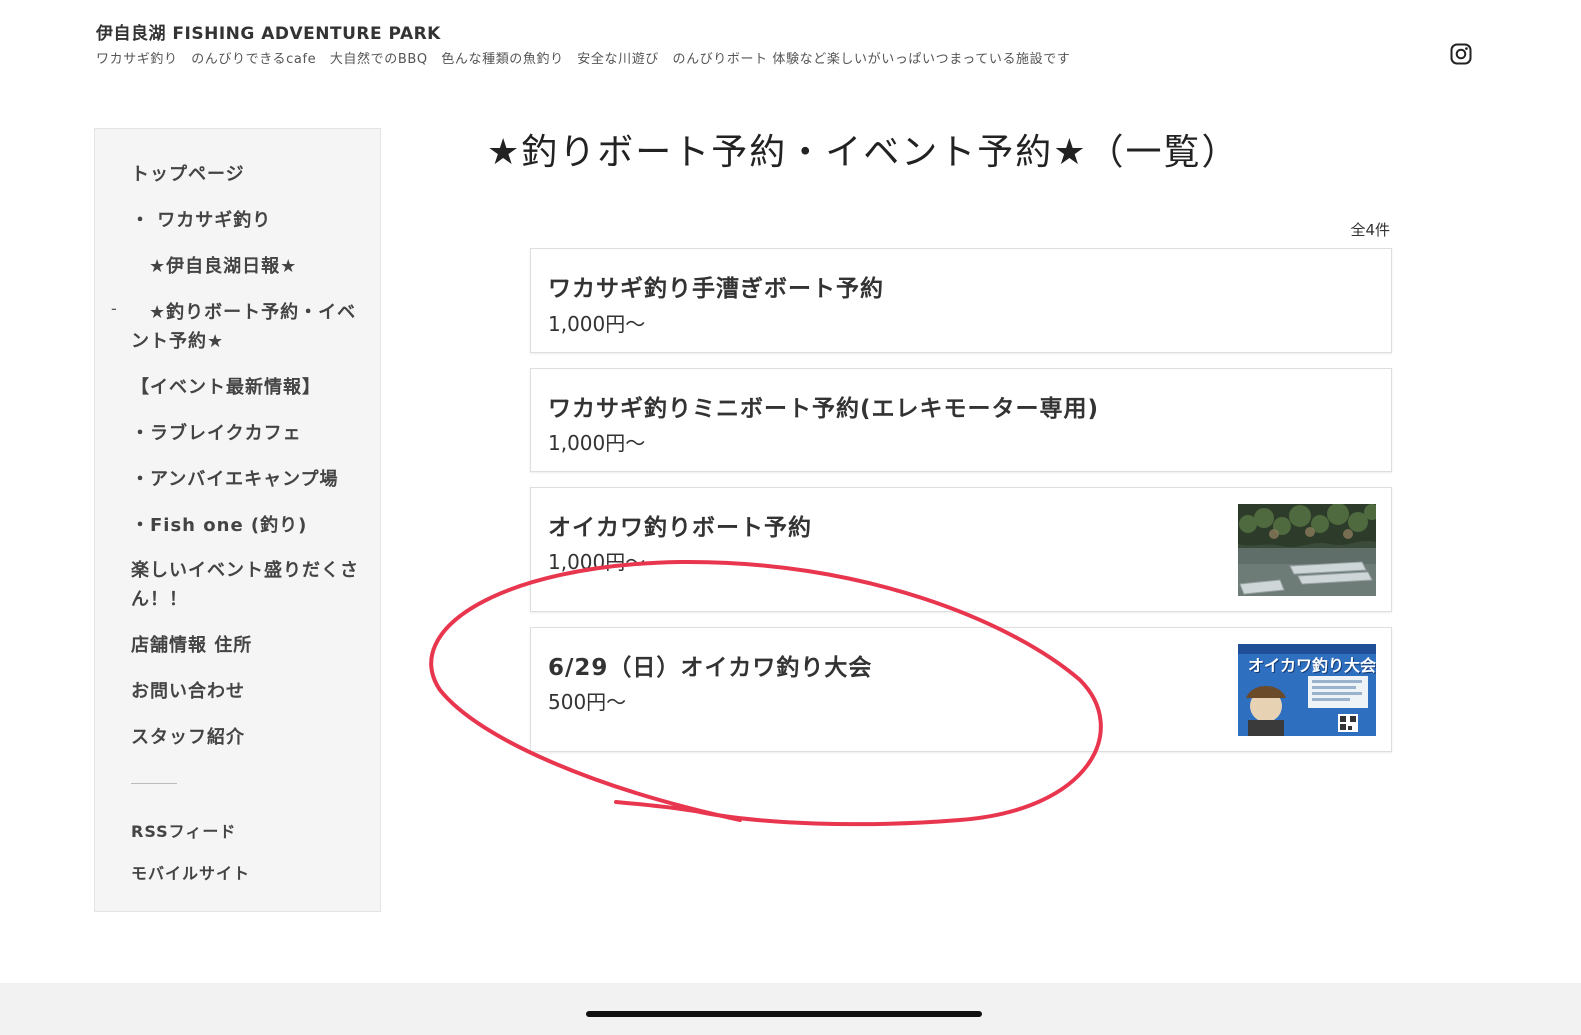  I want to click on product-name: オイカワ釣りボート予約, so click(680, 528).